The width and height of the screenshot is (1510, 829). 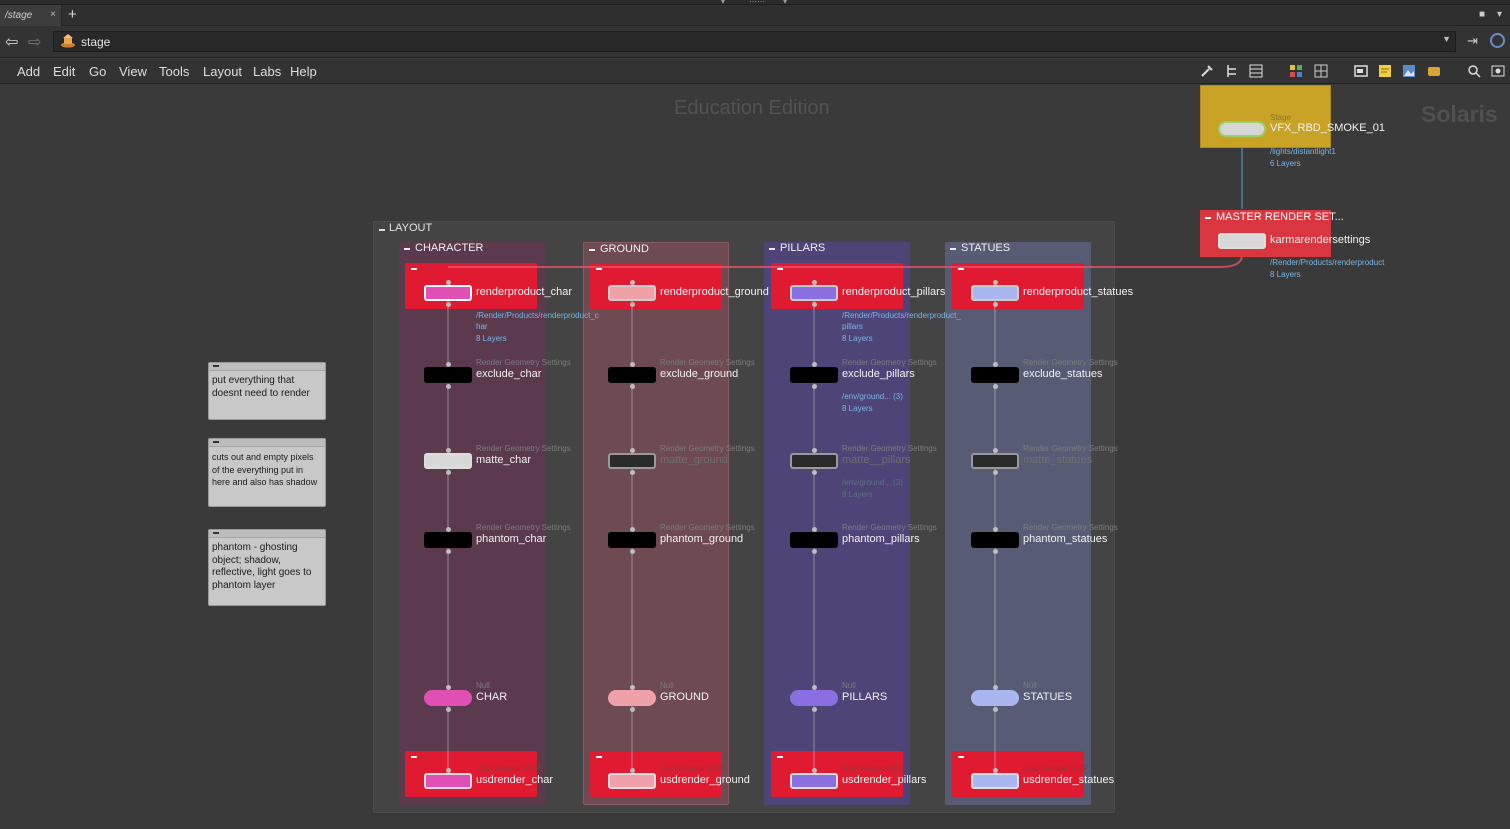 I want to click on color-palette-icon, so click(x=1296, y=71).